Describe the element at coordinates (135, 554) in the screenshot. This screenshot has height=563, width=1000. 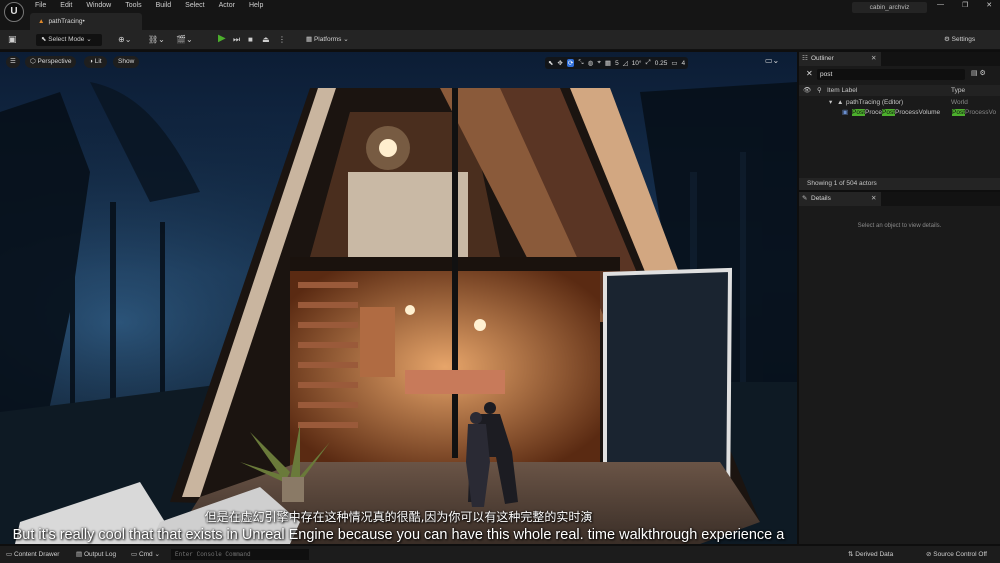
I see `cmd-icon: ▭` at that location.